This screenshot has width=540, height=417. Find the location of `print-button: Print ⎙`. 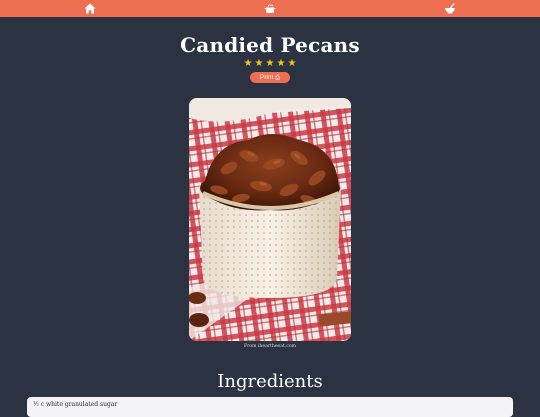

print-button: Print ⎙ is located at coordinates (270, 77).